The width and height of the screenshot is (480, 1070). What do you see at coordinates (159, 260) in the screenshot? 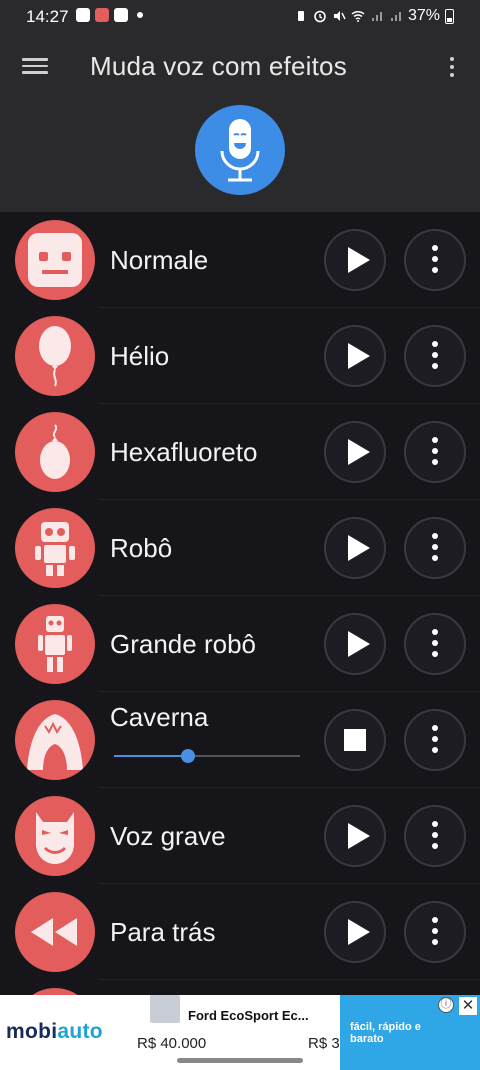
I see `effect-label: Normale` at bounding box center [159, 260].